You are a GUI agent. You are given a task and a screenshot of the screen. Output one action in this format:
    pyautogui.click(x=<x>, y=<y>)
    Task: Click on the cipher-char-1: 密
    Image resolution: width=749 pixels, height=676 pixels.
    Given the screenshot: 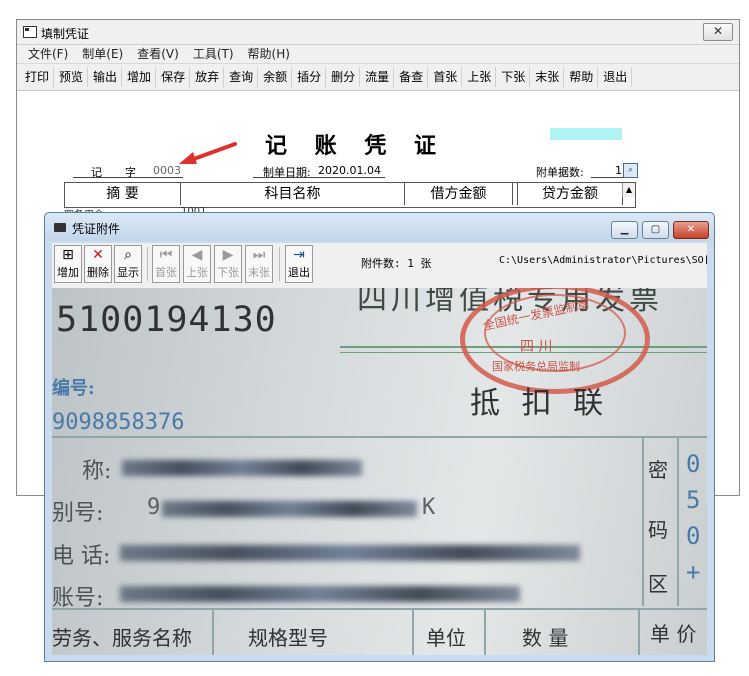 What is the action you would take?
    pyautogui.click(x=658, y=470)
    